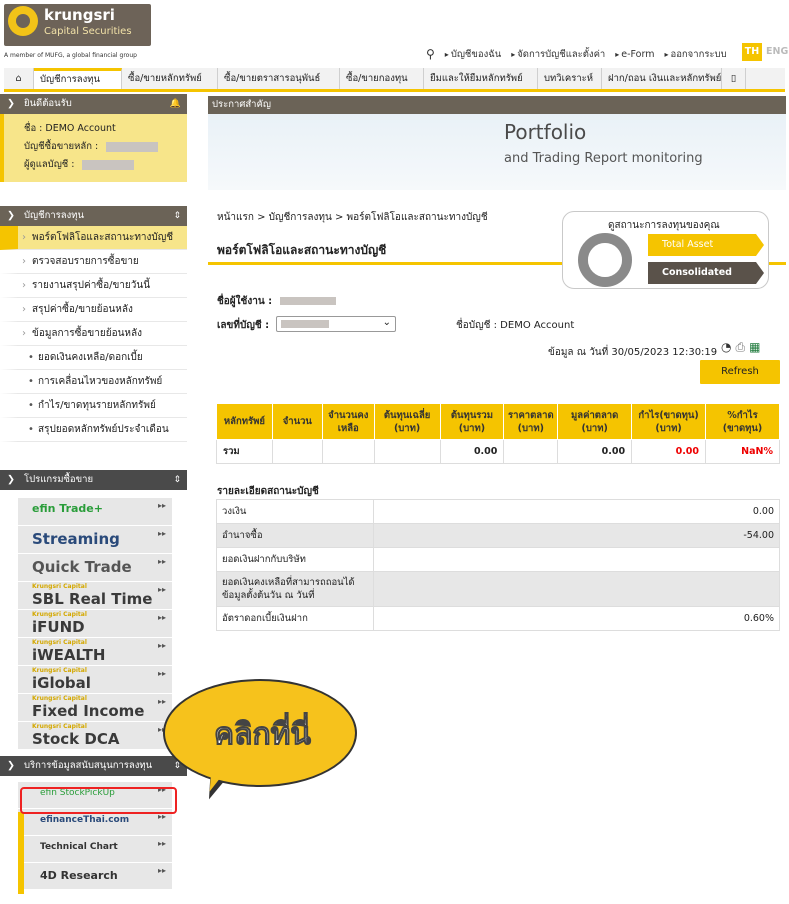  What do you see at coordinates (515, 325) in the screenshot?
I see `account-name: ชื่อบัญชี : DEMO Account` at bounding box center [515, 325].